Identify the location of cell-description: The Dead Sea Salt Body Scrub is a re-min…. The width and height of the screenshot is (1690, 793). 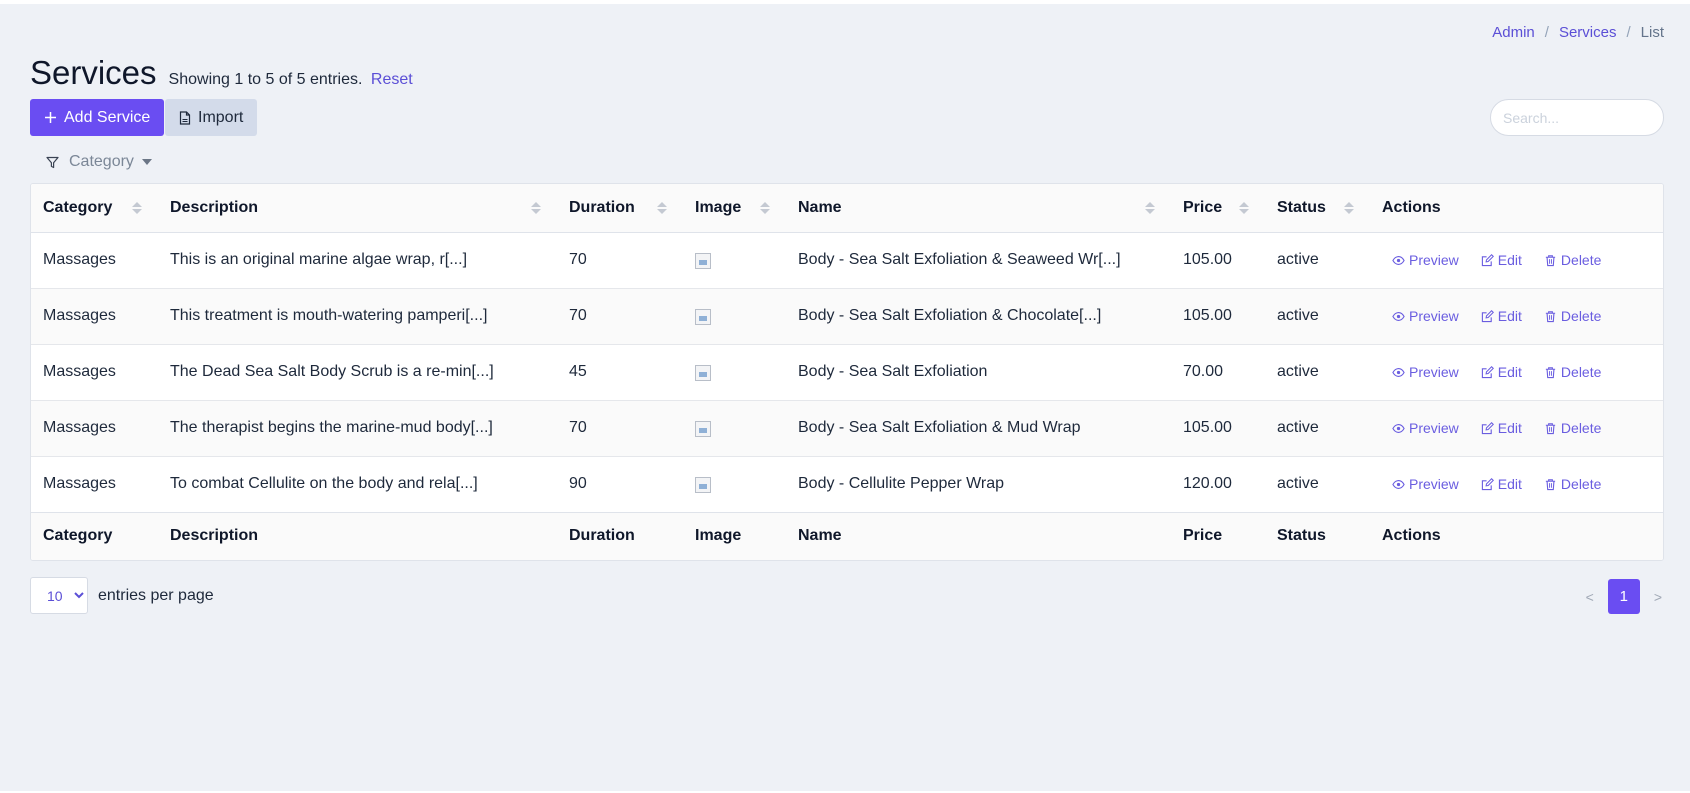
(357, 372).